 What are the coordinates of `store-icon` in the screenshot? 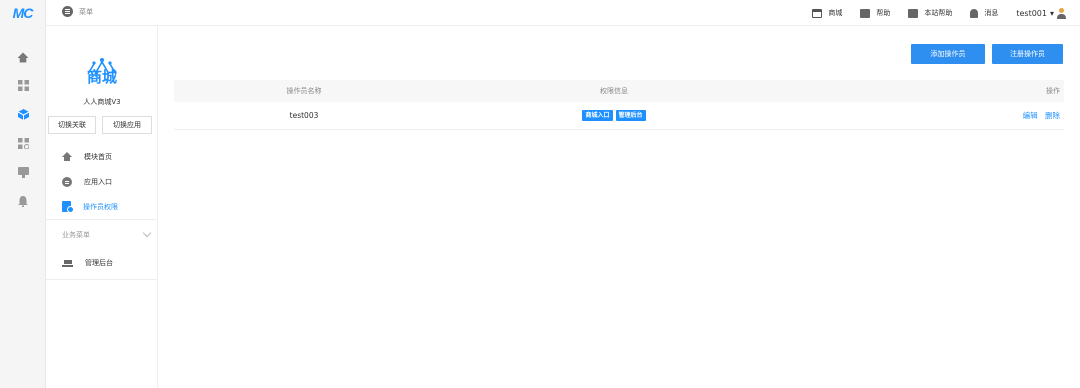 It's located at (817, 13).